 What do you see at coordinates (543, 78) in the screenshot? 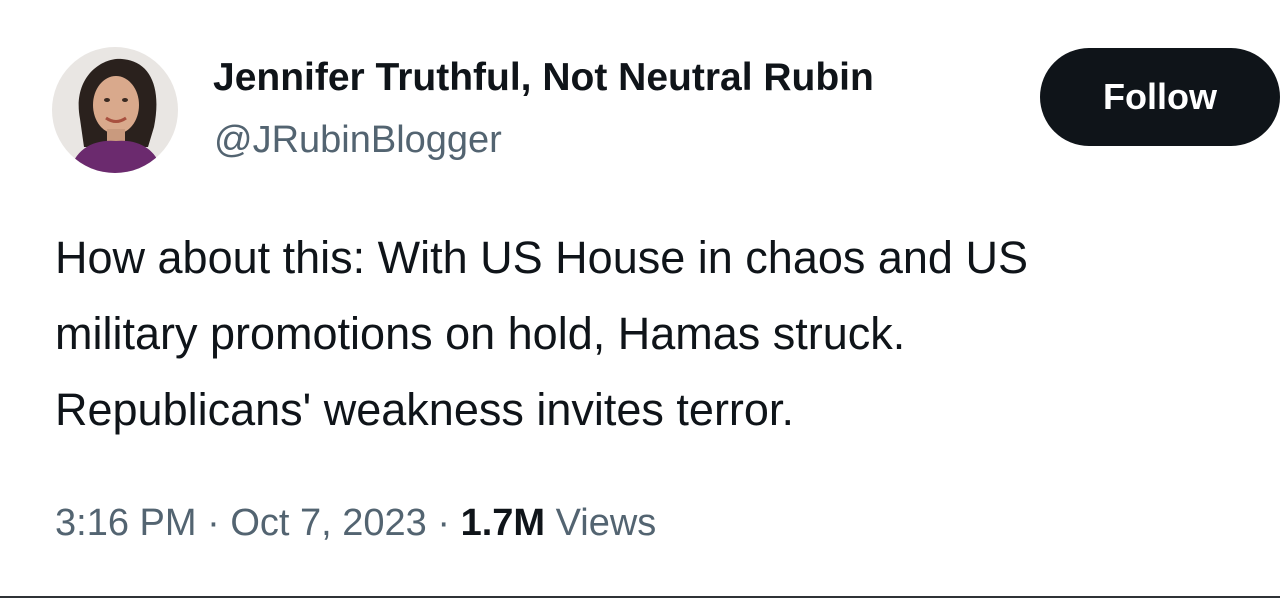
I see `author-display-name: Jennifer Truthful, Not Neutral Rubin` at bounding box center [543, 78].